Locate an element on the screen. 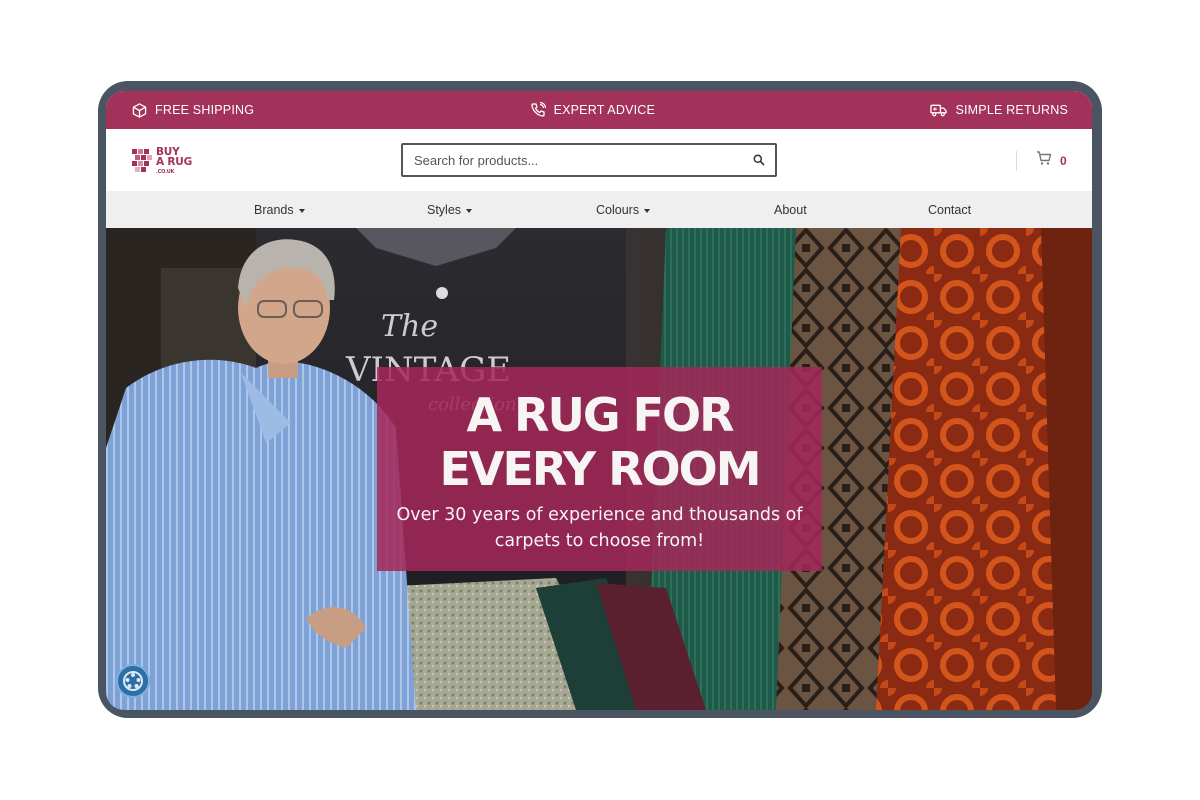 The image size is (1200, 800). backdrop-text: The is located at coordinates (409, 326).